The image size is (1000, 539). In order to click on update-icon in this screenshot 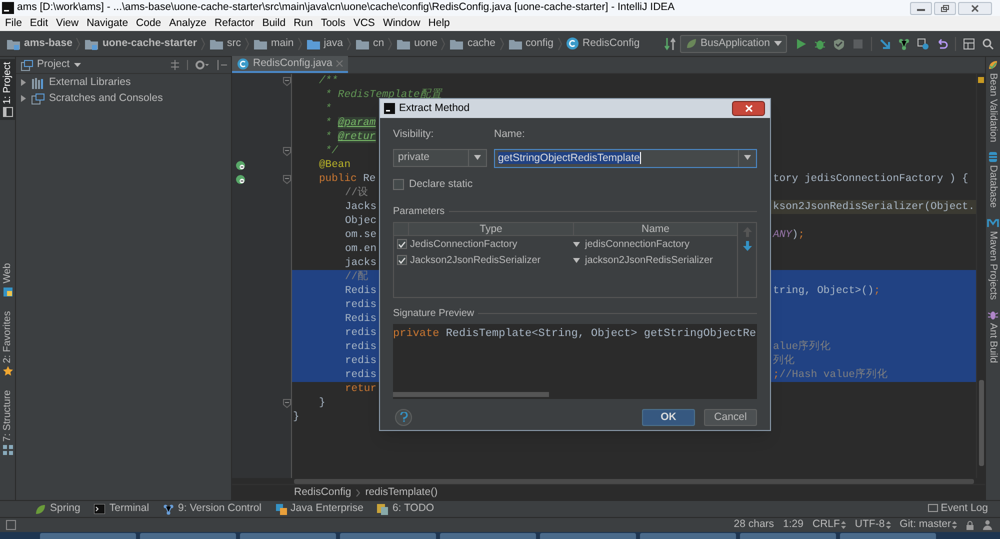, I will do `click(885, 44)`.